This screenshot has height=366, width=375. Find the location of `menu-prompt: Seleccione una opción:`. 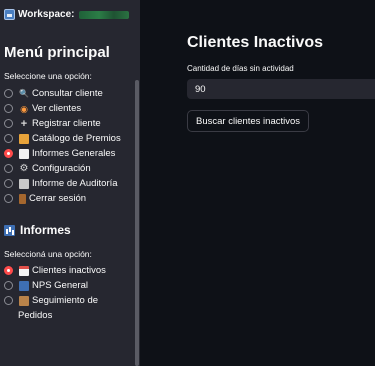

menu-prompt: Seleccione una opción: is located at coordinates (48, 76).